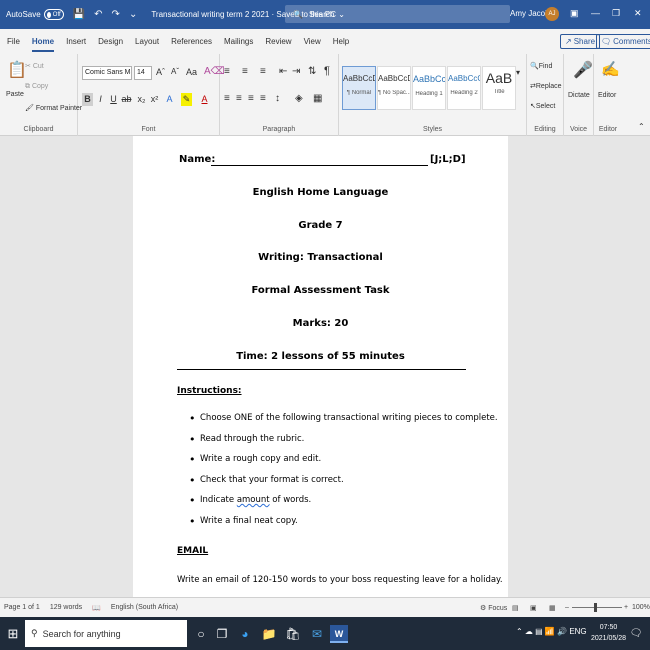 Image resolution: width=650 pixels, height=650 pixels. Describe the element at coordinates (239, 98) in the screenshot. I see `align-center-icon: ≡` at that location.